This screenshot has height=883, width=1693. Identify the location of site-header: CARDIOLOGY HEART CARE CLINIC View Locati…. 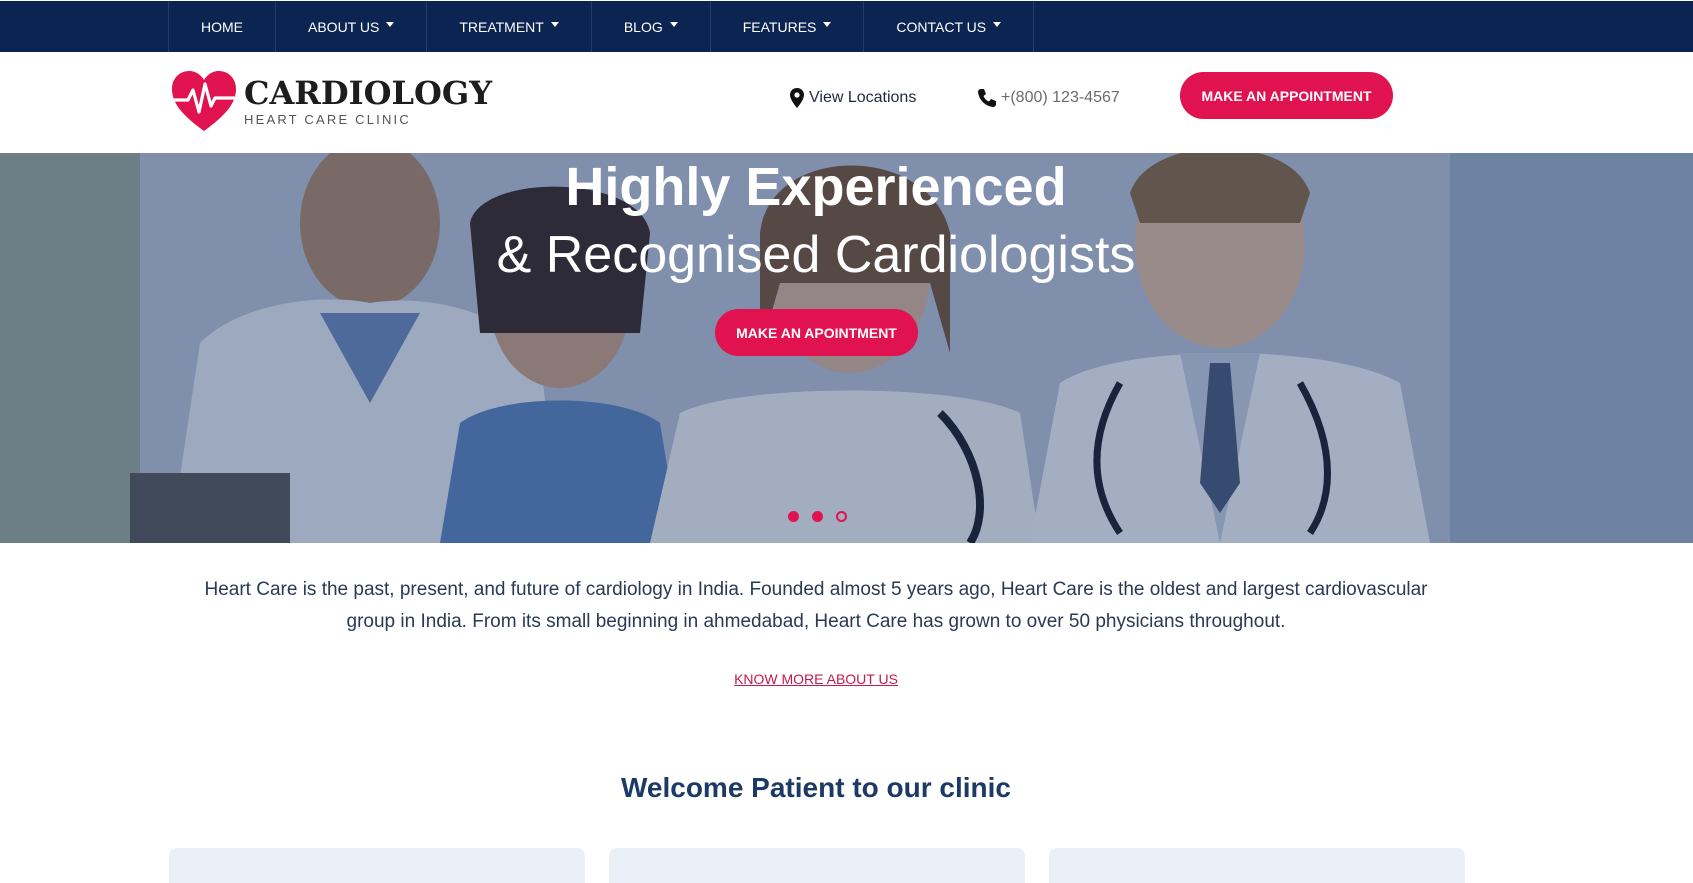
(846, 102).